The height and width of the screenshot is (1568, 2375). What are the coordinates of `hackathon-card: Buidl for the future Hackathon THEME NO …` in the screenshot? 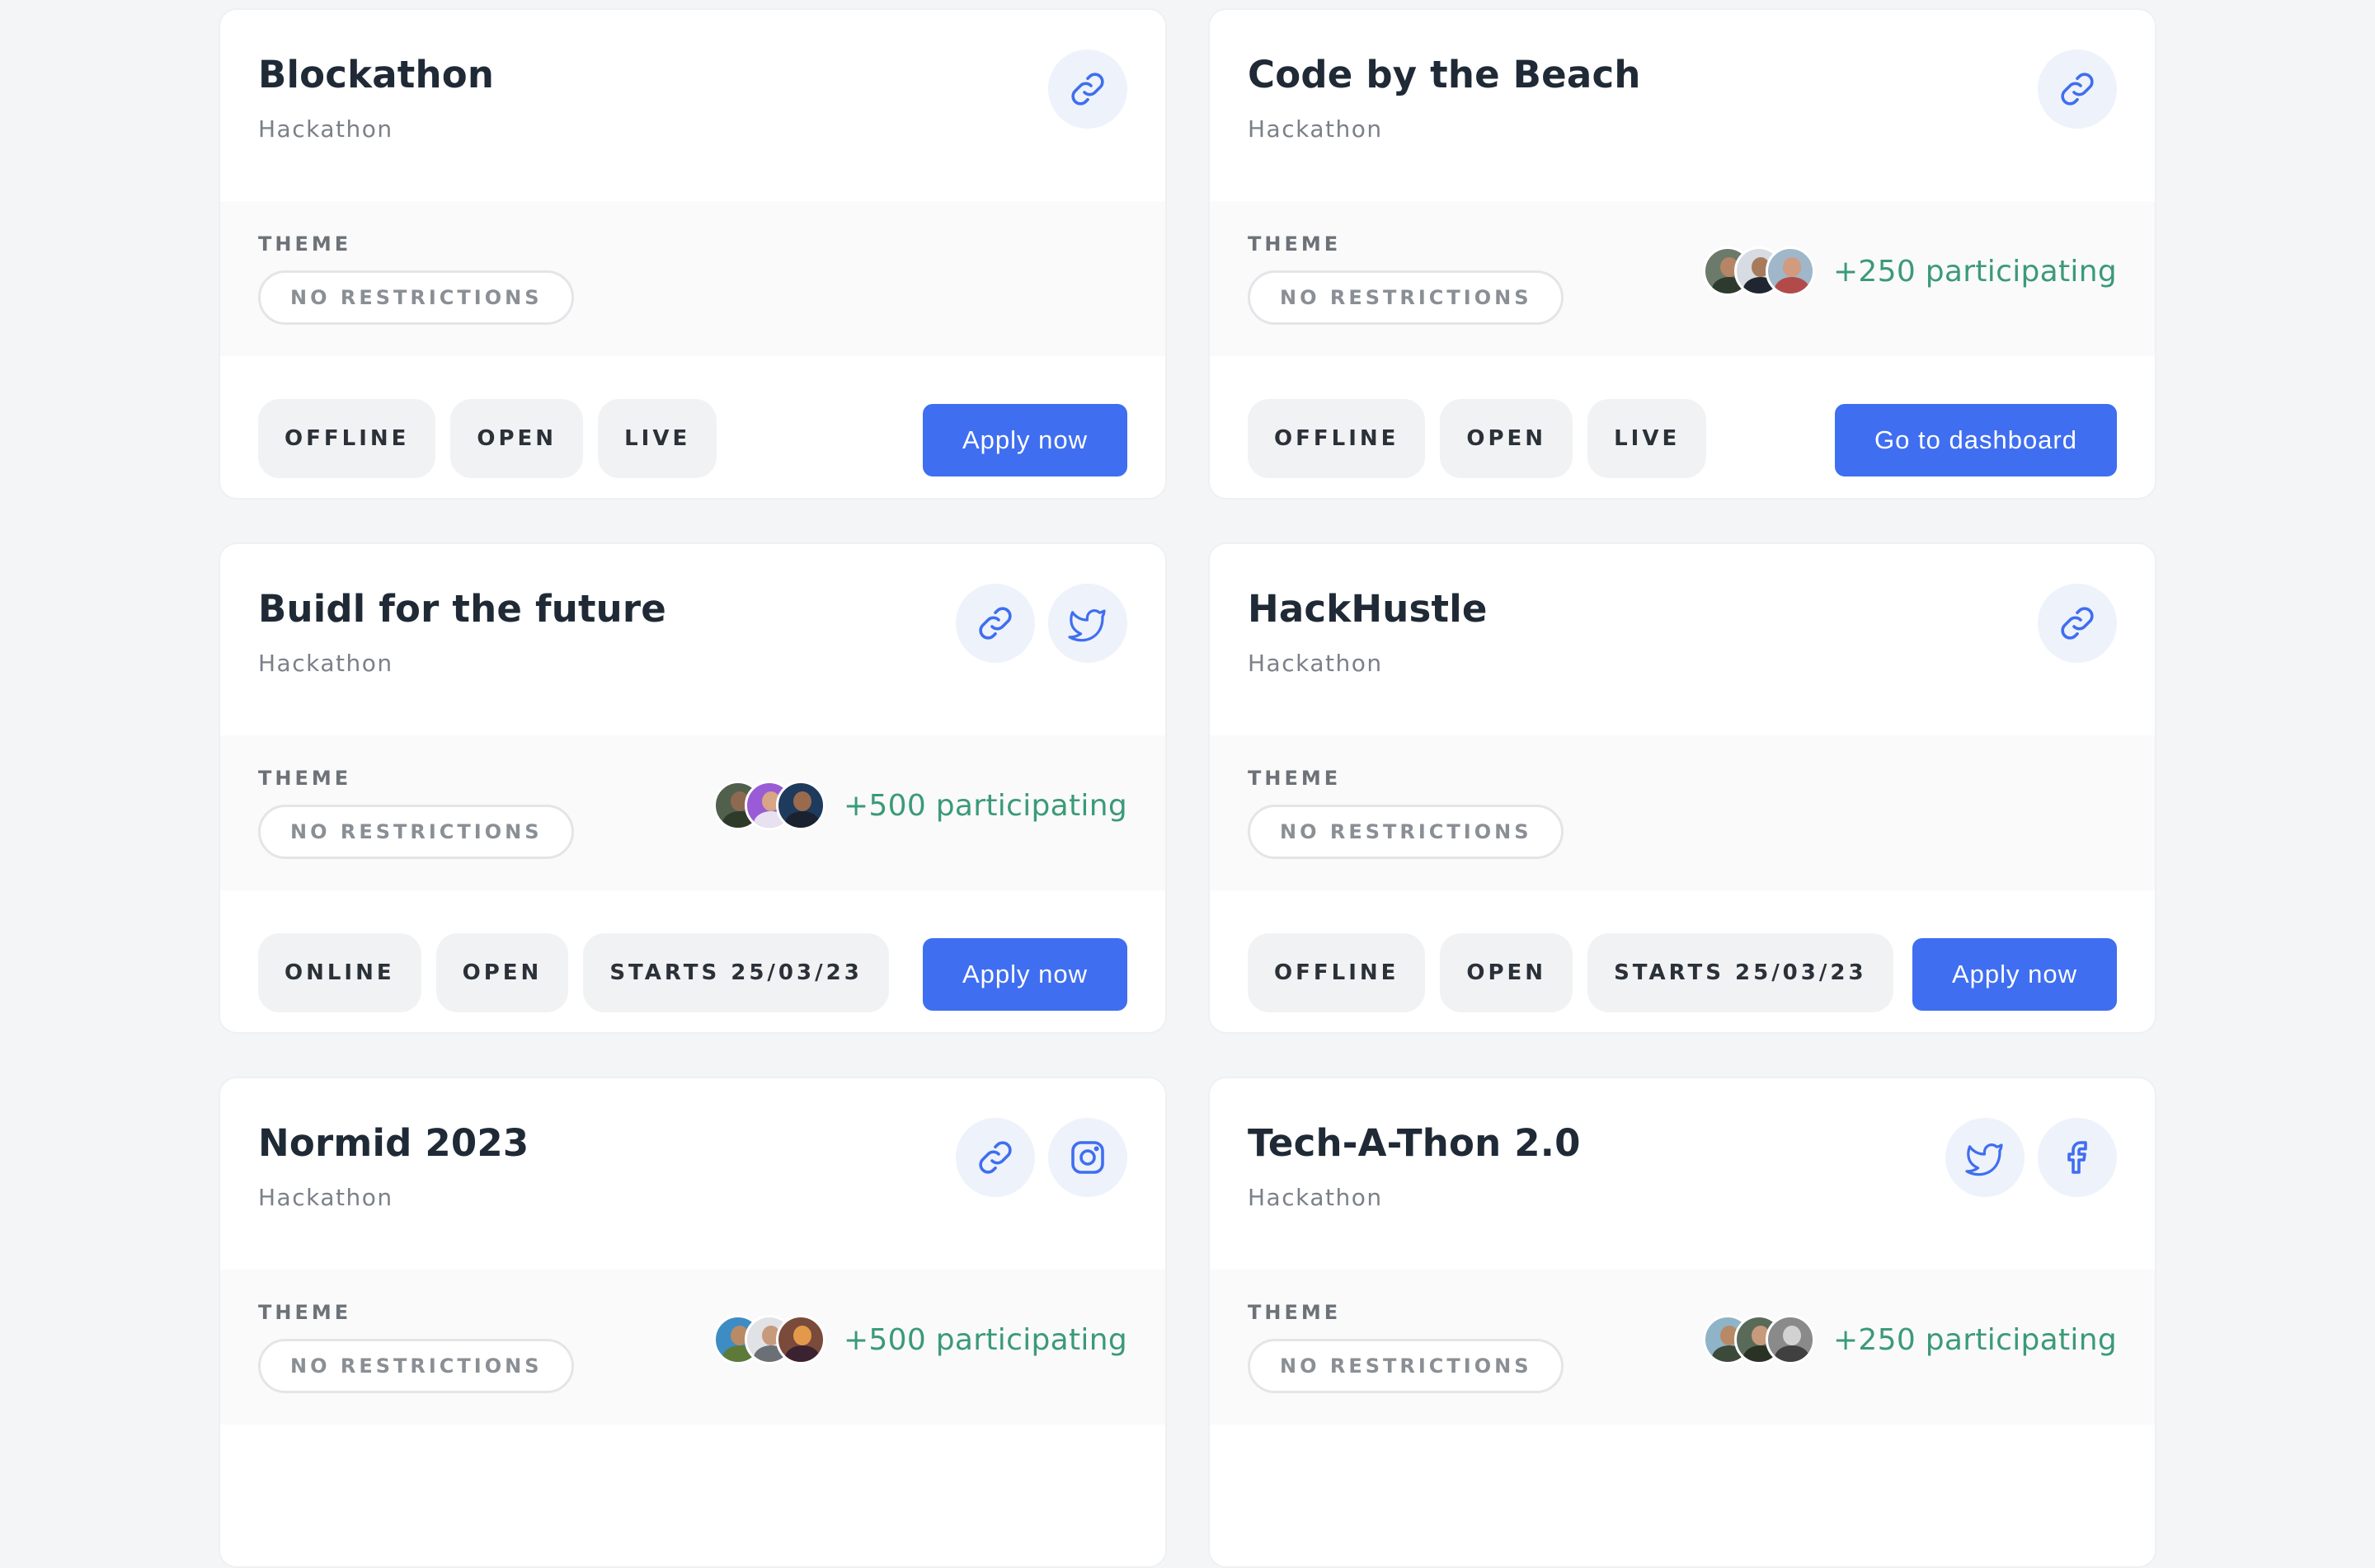 It's located at (693, 788).